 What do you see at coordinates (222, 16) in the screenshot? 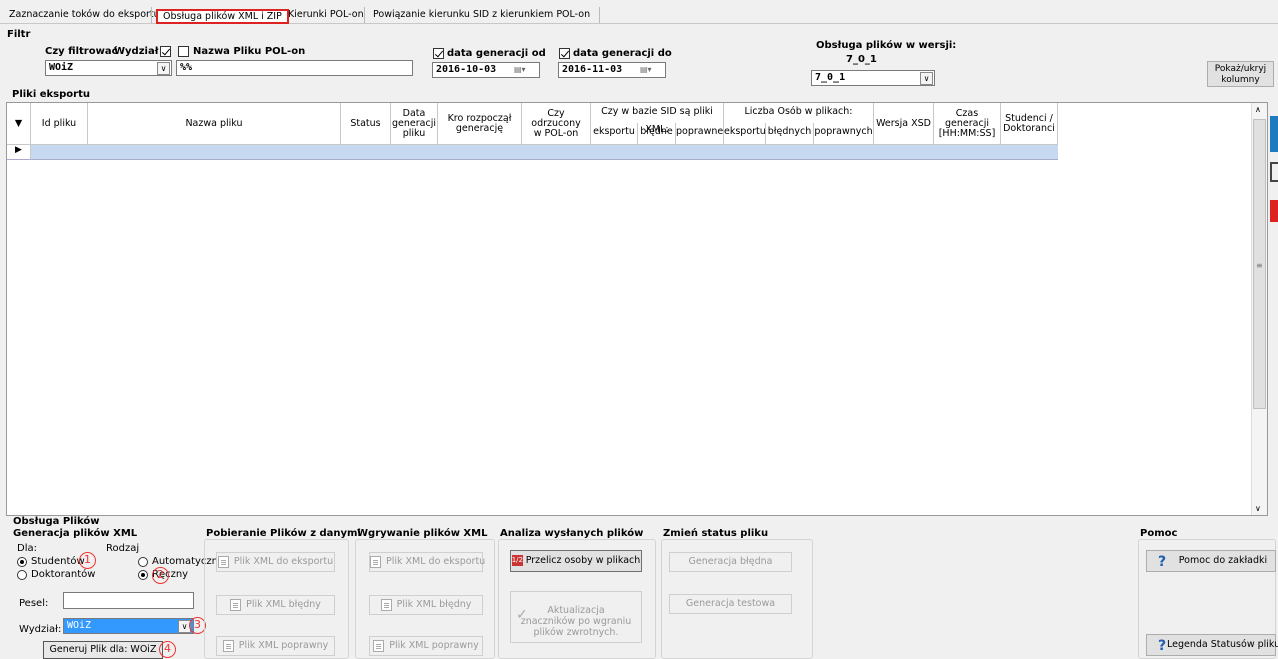
I see `tab-obsluga-xml: Obsługa plików XML i ZIP` at bounding box center [222, 16].